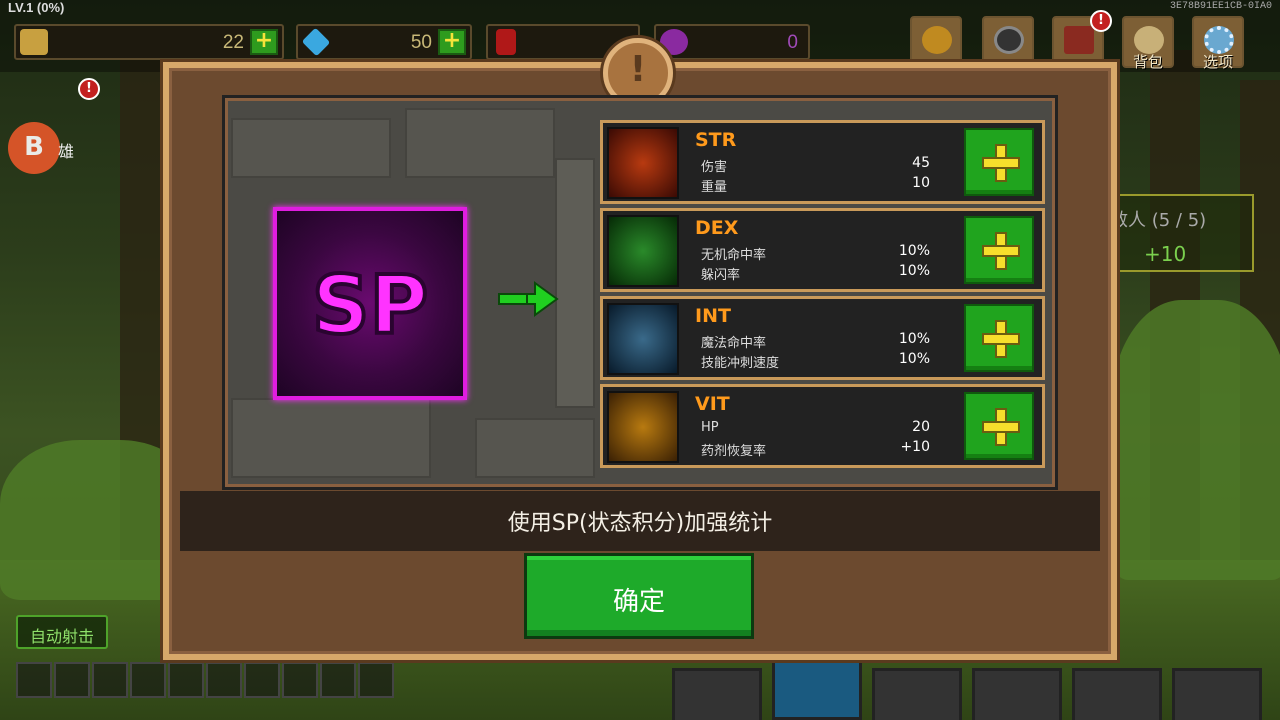  I want to click on bag-button: 背包, so click(1148, 43).